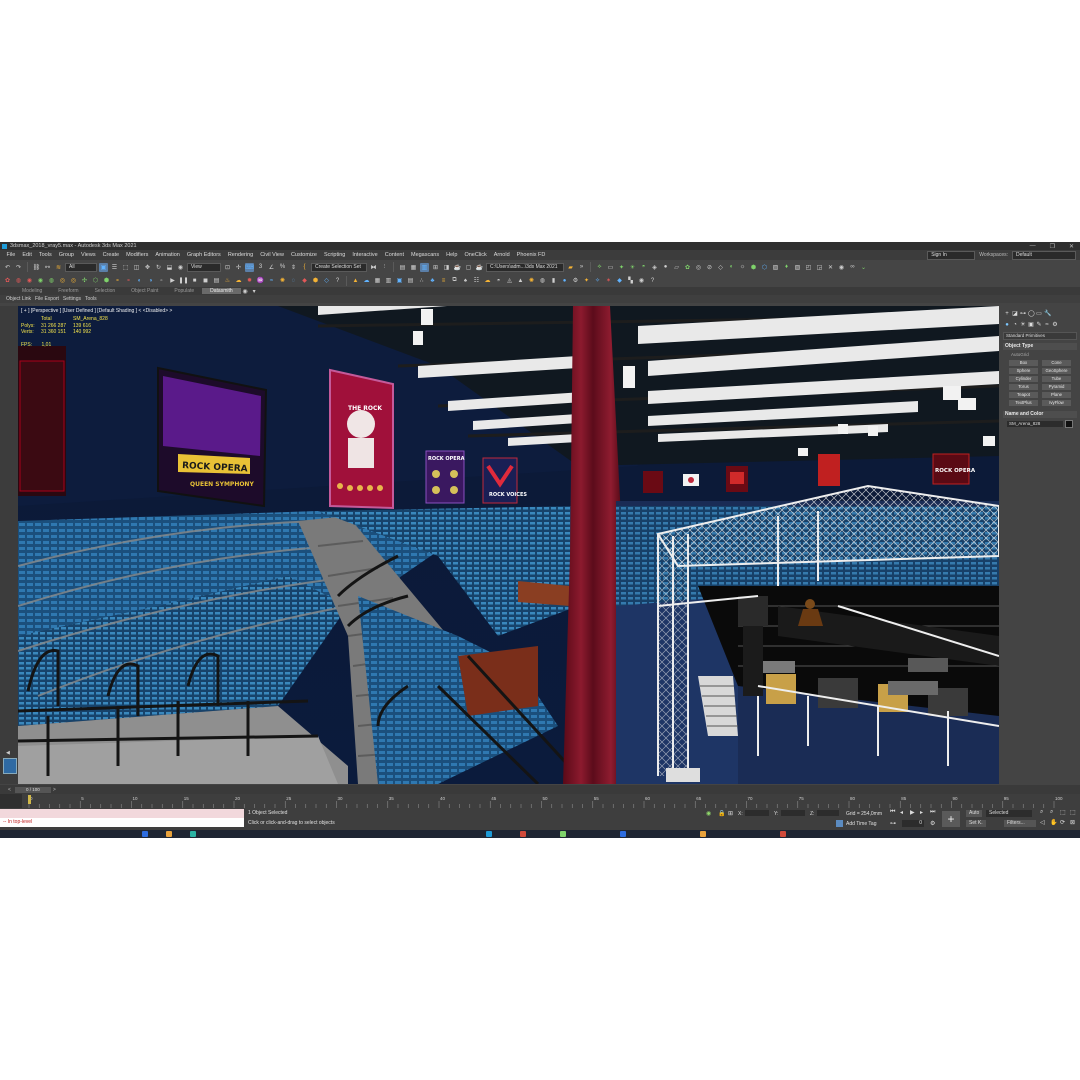 This screenshot has width=1080, height=1080. I want to click on geometry-icon: ●, so click(1007, 325).